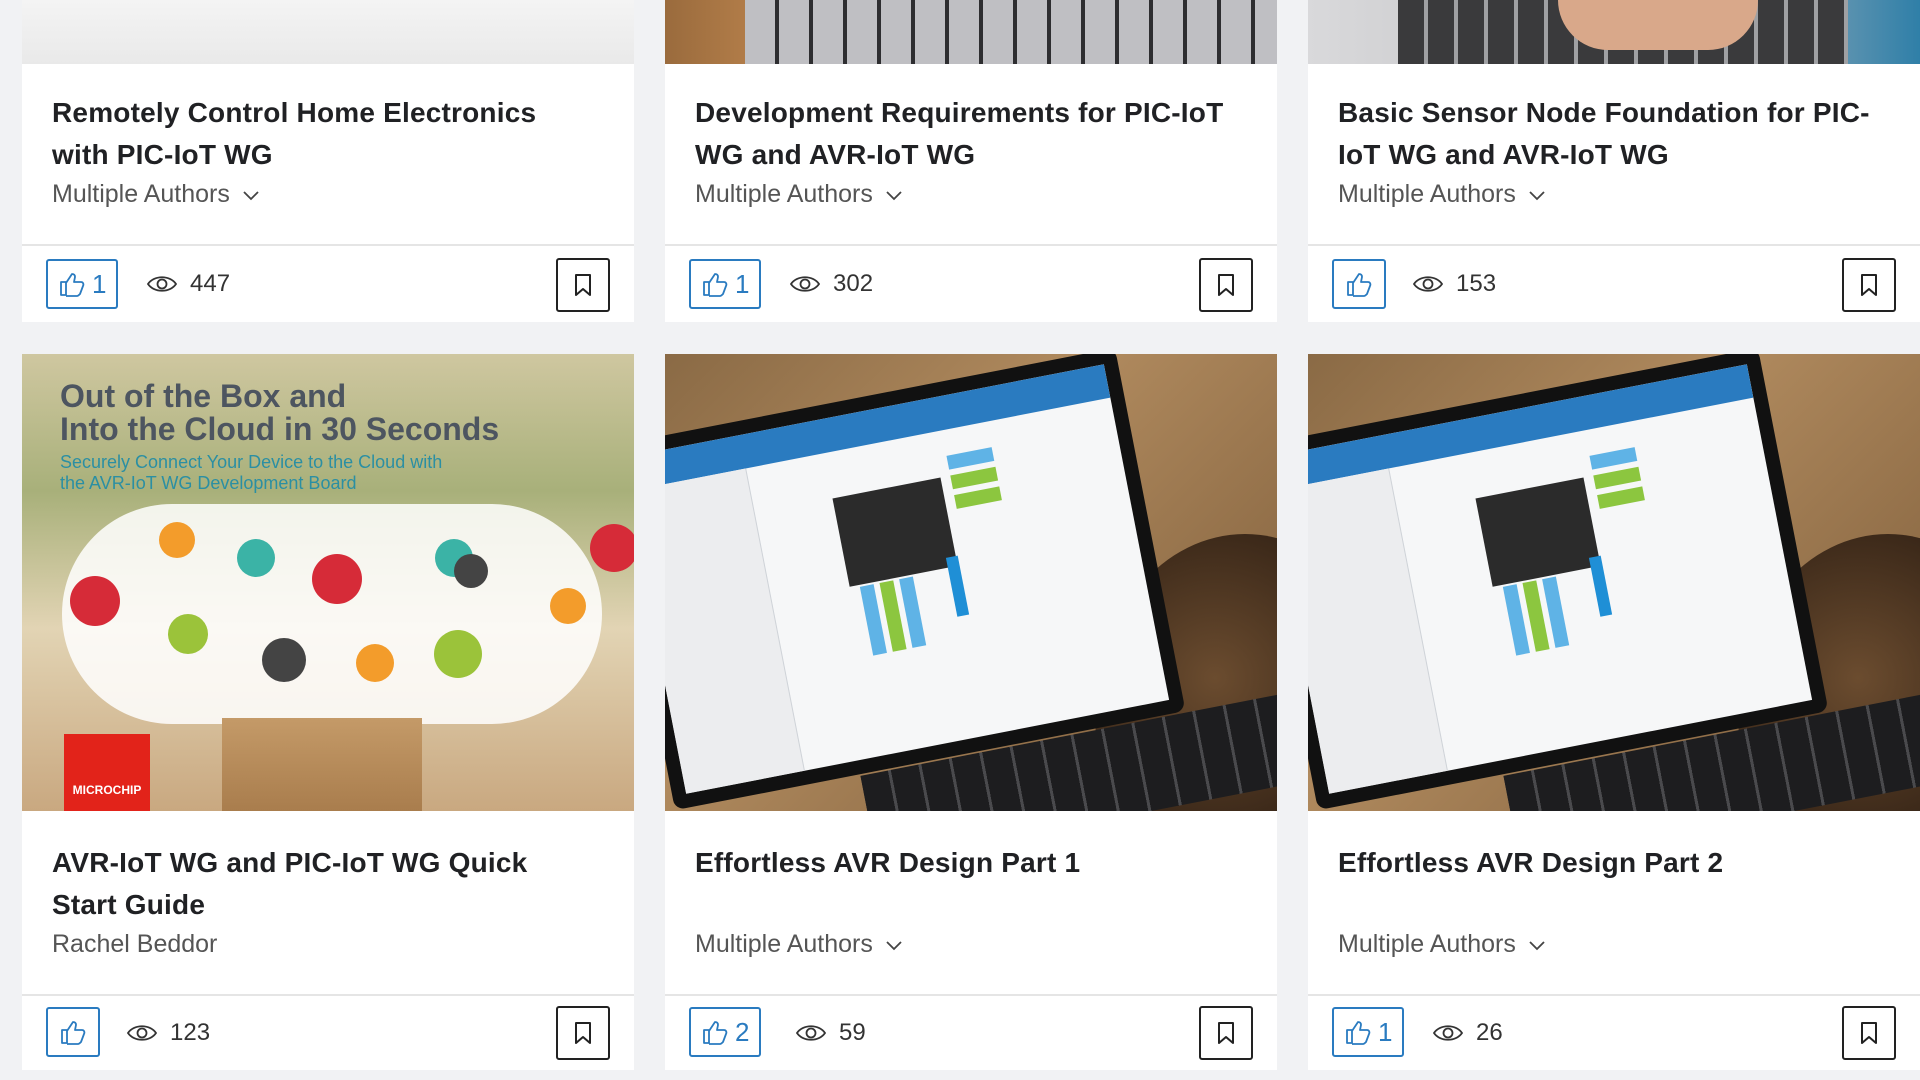 This screenshot has height=1080, width=1920. Describe the element at coordinates (210, 283) in the screenshot. I see `view-count-value: 447` at that location.